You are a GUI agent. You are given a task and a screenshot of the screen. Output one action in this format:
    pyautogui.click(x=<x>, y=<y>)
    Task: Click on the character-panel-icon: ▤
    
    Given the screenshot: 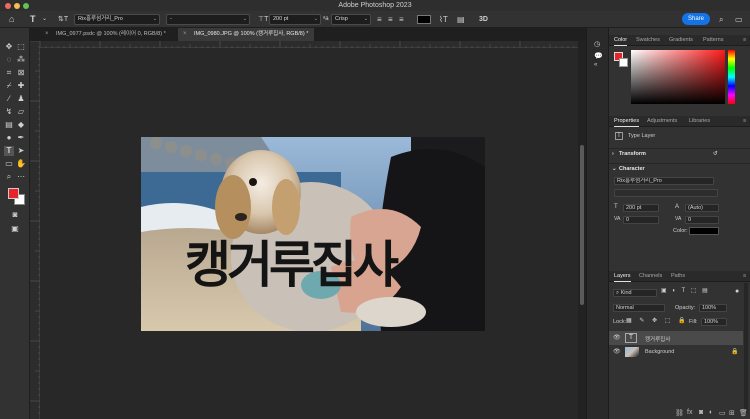 What is the action you would take?
    pyautogui.click(x=461, y=19)
    